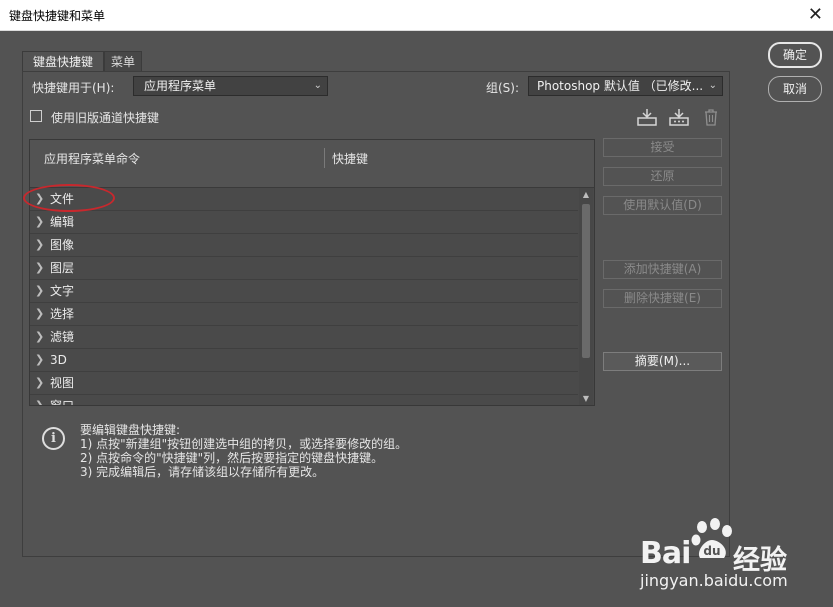  Describe the element at coordinates (795, 89) in the screenshot. I see `cancel-button: 取消` at that location.